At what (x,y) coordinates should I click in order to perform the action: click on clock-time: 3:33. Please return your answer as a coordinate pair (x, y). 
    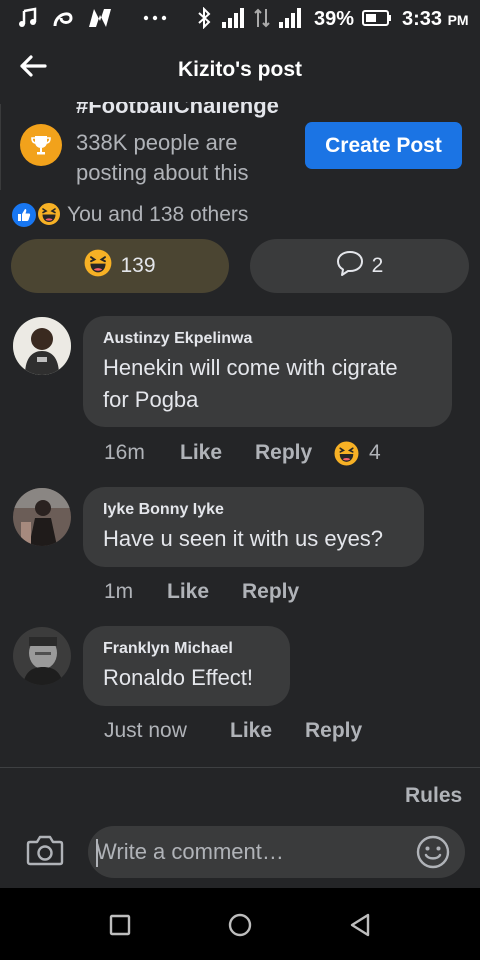
    Looking at the image, I should click on (422, 19).